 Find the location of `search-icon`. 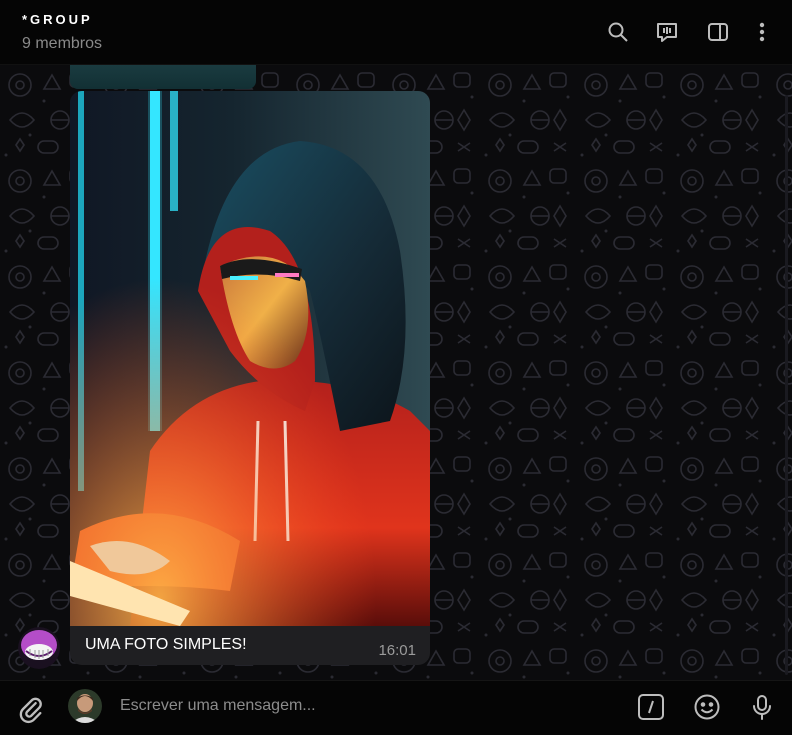

search-icon is located at coordinates (618, 32).